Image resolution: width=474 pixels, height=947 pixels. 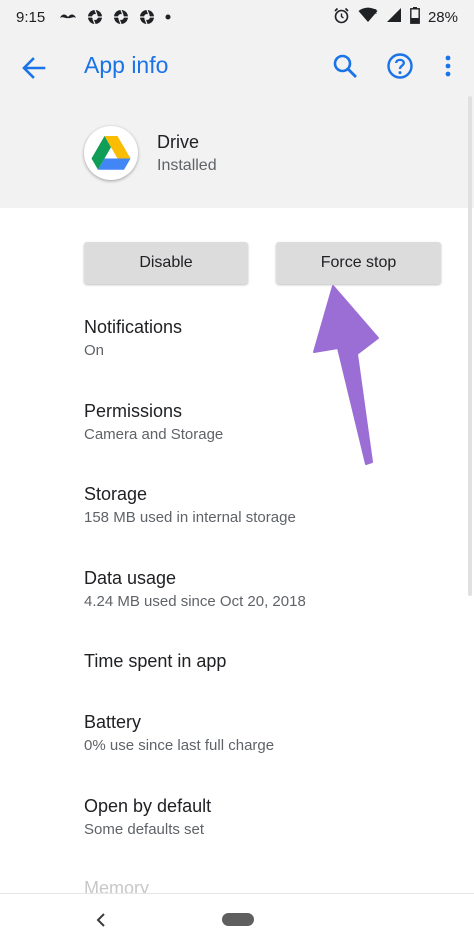 What do you see at coordinates (68, 17) in the screenshot?
I see `mustache-icon` at bounding box center [68, 17].